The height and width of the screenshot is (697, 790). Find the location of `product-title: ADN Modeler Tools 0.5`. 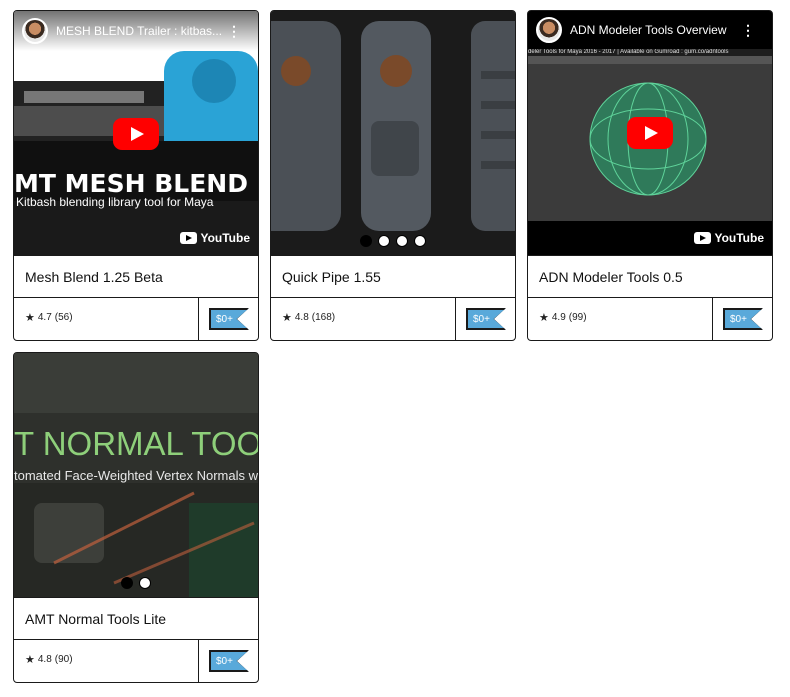

product-title: ADN Modeler Tools 0.5 is located at coordinates (650, 276).